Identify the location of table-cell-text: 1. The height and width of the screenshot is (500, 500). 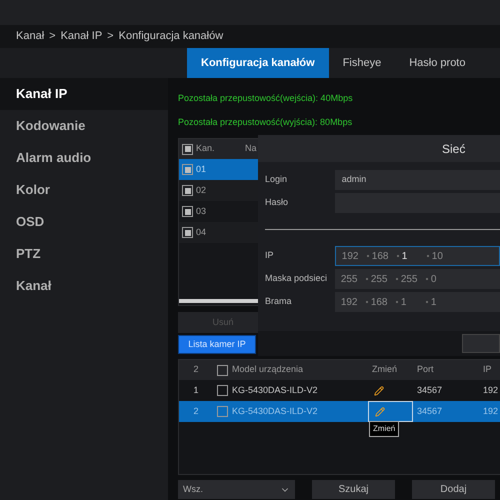
(196, 390).